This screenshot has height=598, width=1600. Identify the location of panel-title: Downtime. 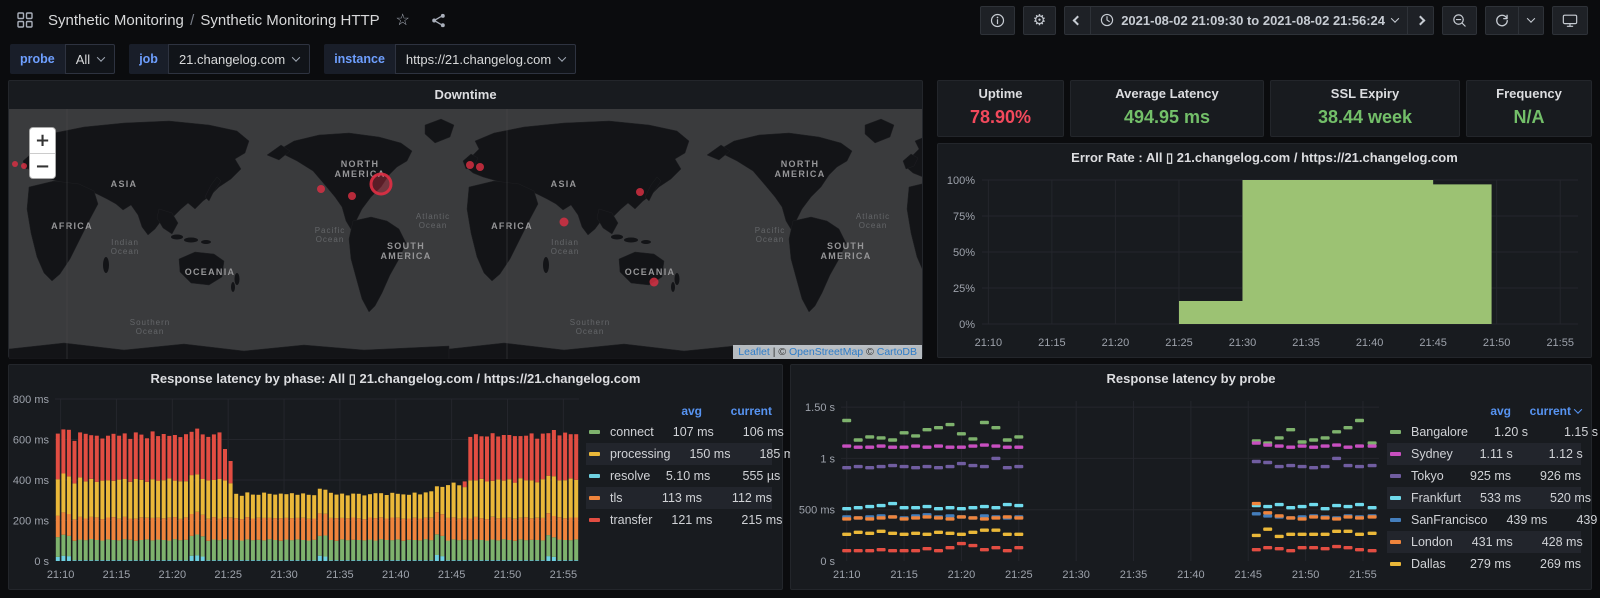
(465, 95).